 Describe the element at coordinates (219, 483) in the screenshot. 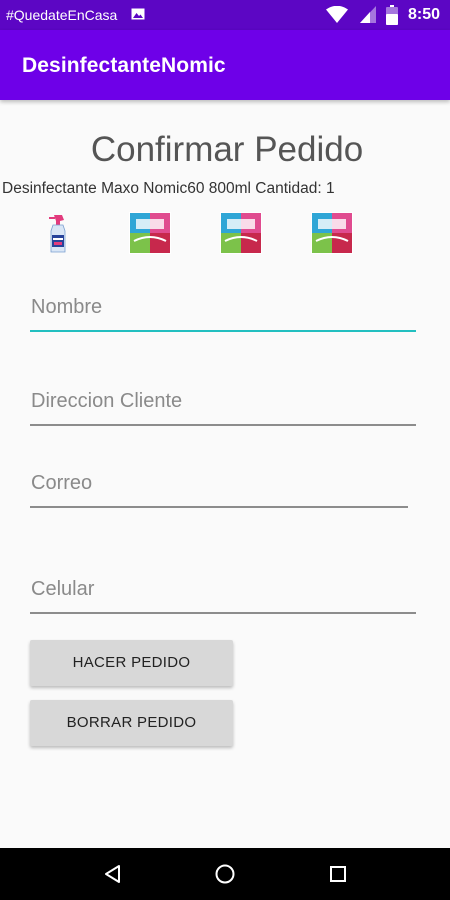

I see `correo-input` at that location.